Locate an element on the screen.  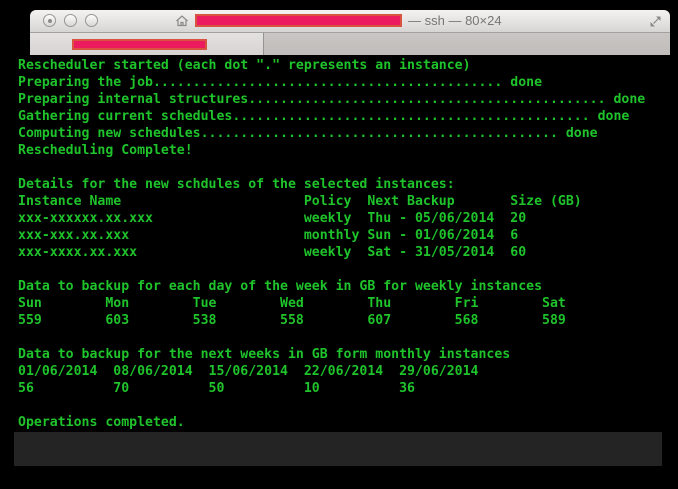
tab-ssh-session is located at coordinates (147, 44).